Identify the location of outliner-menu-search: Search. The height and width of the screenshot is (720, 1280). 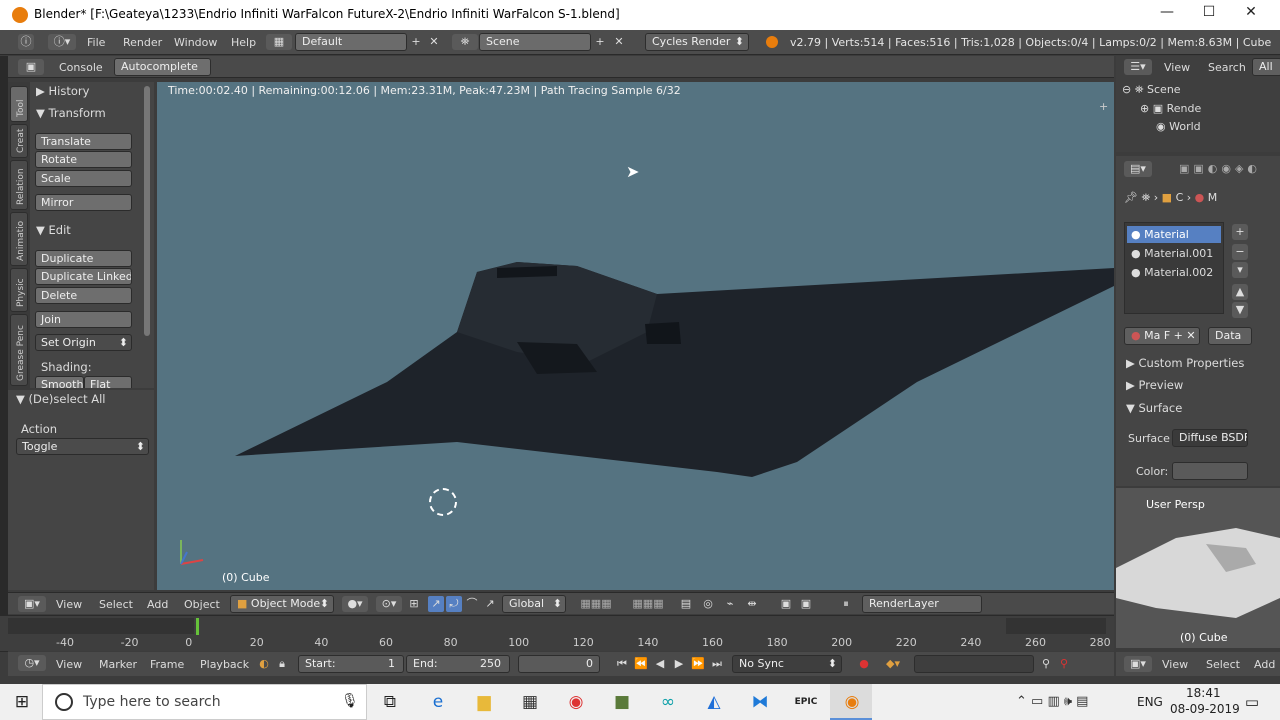
(1227, 67).